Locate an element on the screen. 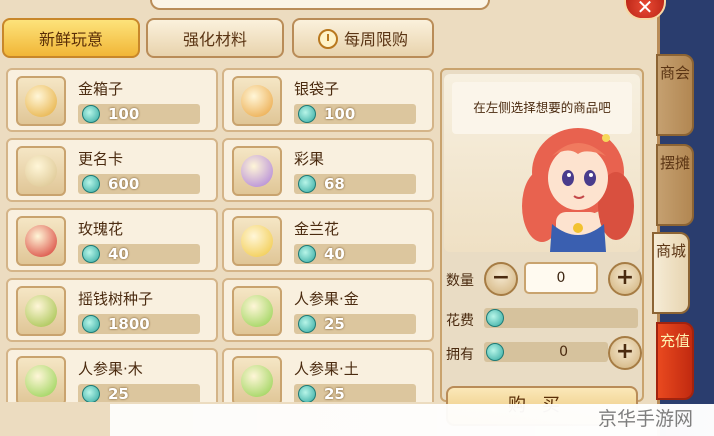 The width and height of the screenshot is (714, 436). shop-item-card: 彩果 68 is located at coordinates (328, 170).